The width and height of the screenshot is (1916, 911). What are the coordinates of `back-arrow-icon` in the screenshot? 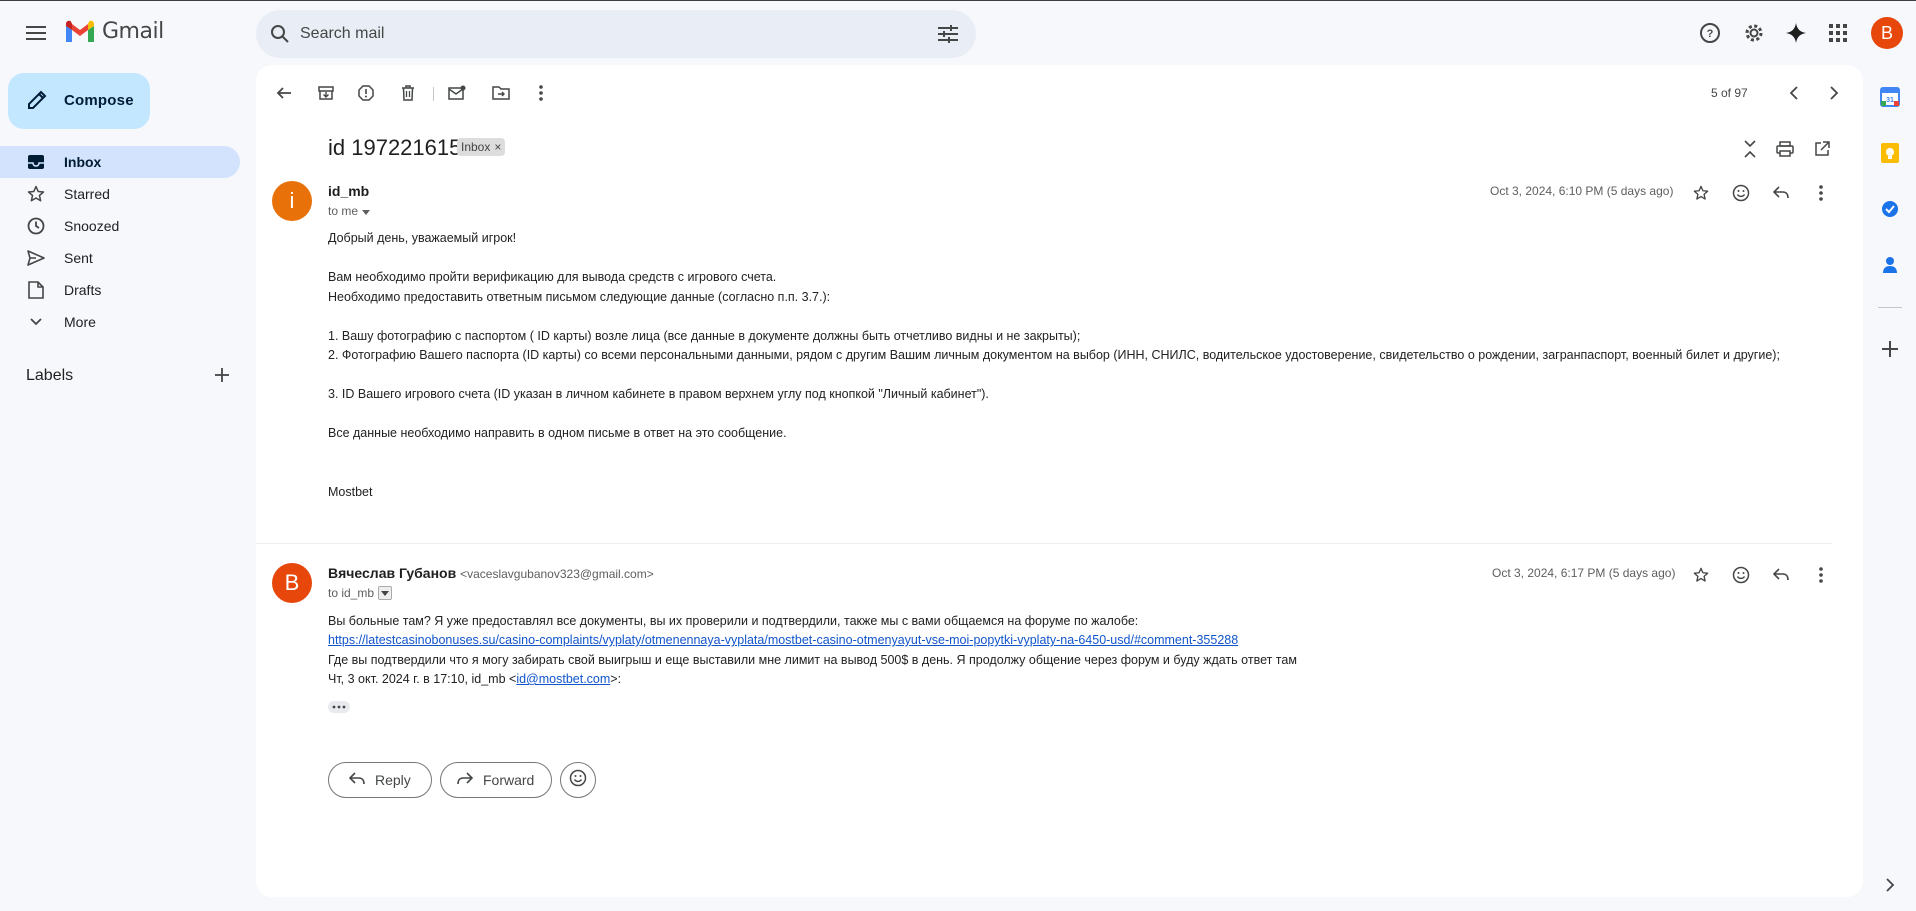 It's located at (284, 93).